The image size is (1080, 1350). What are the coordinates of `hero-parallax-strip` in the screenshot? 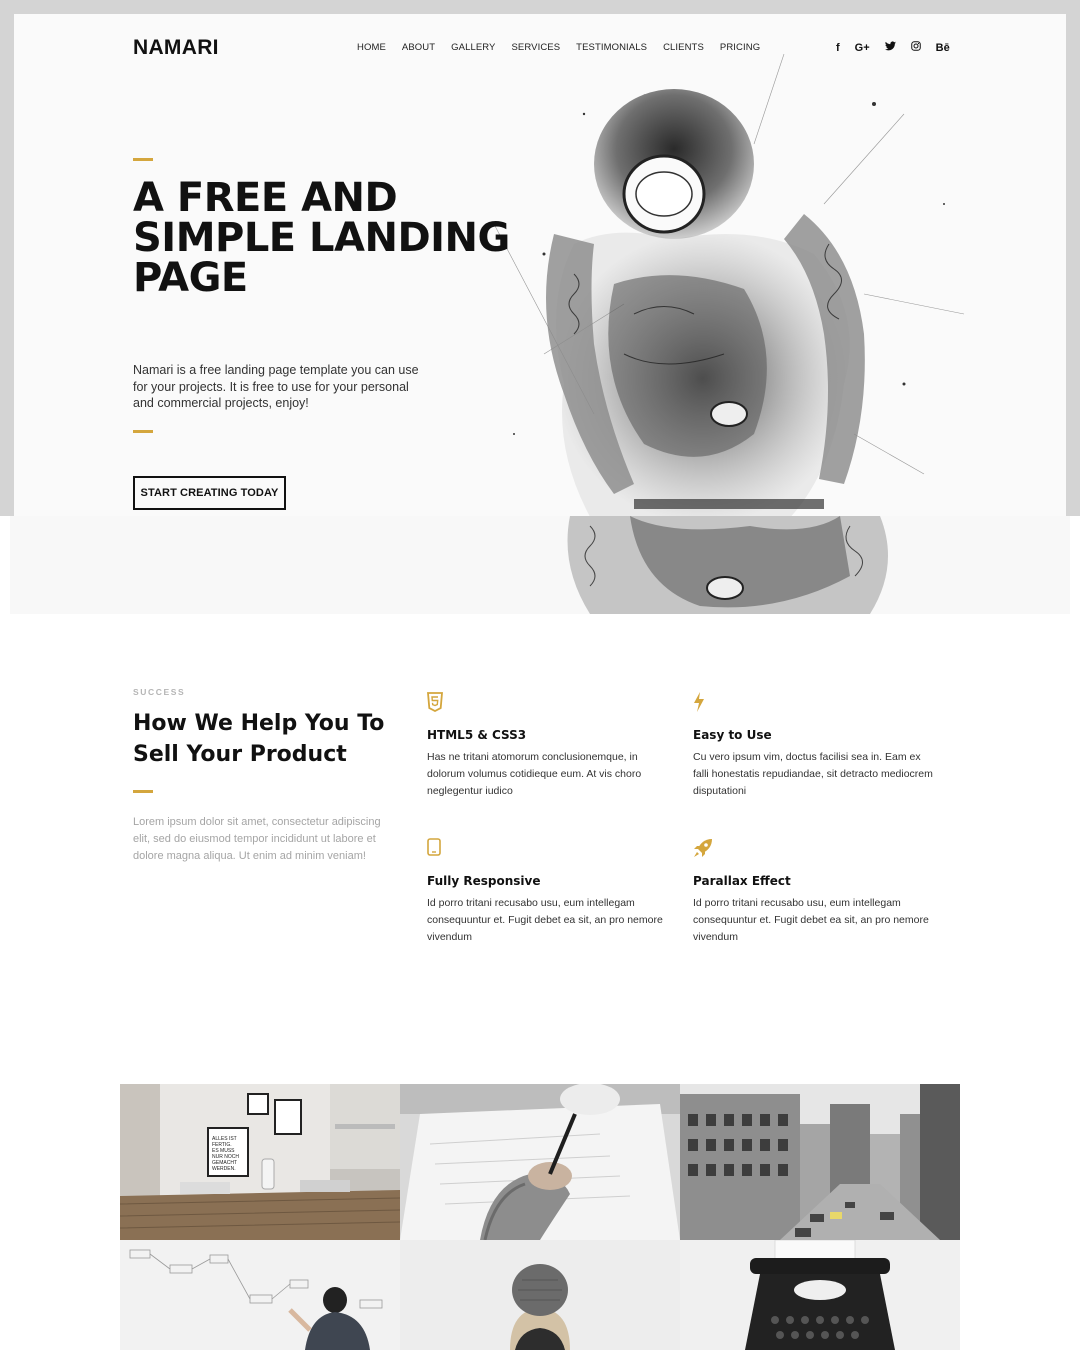 It's located at (540, 565).